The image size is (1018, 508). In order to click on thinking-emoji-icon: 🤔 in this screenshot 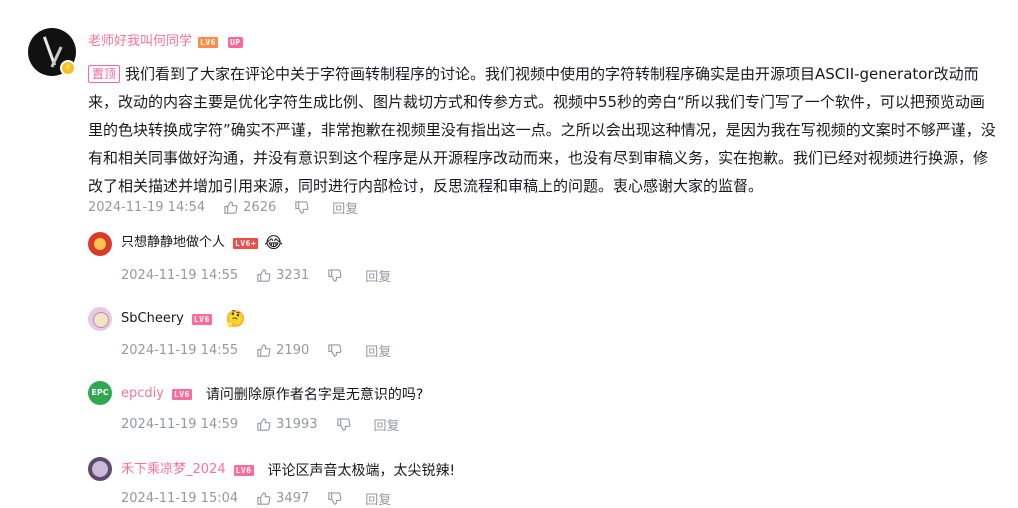, I will do `click(235, 318)`.